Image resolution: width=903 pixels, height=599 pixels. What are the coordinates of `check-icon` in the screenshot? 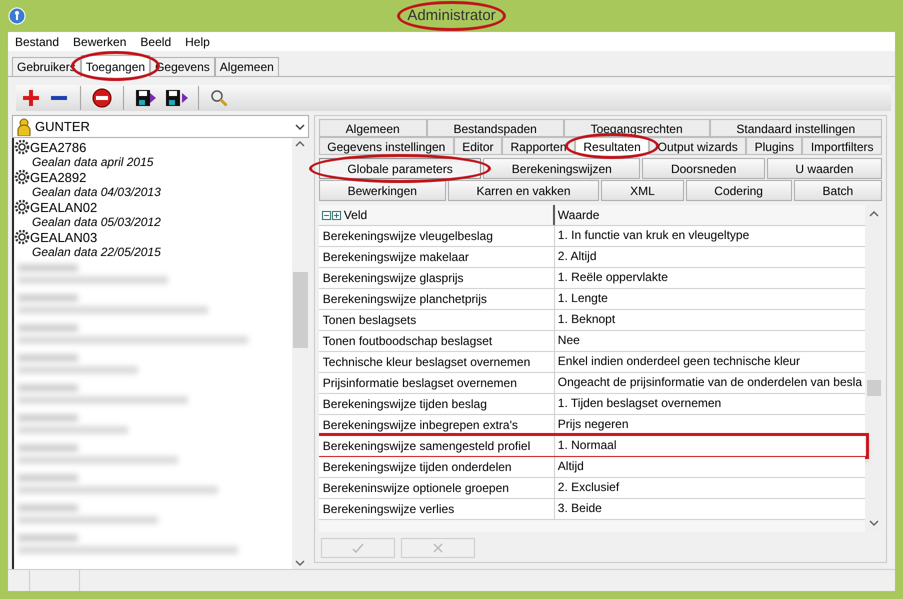 It's located at (358, 548).